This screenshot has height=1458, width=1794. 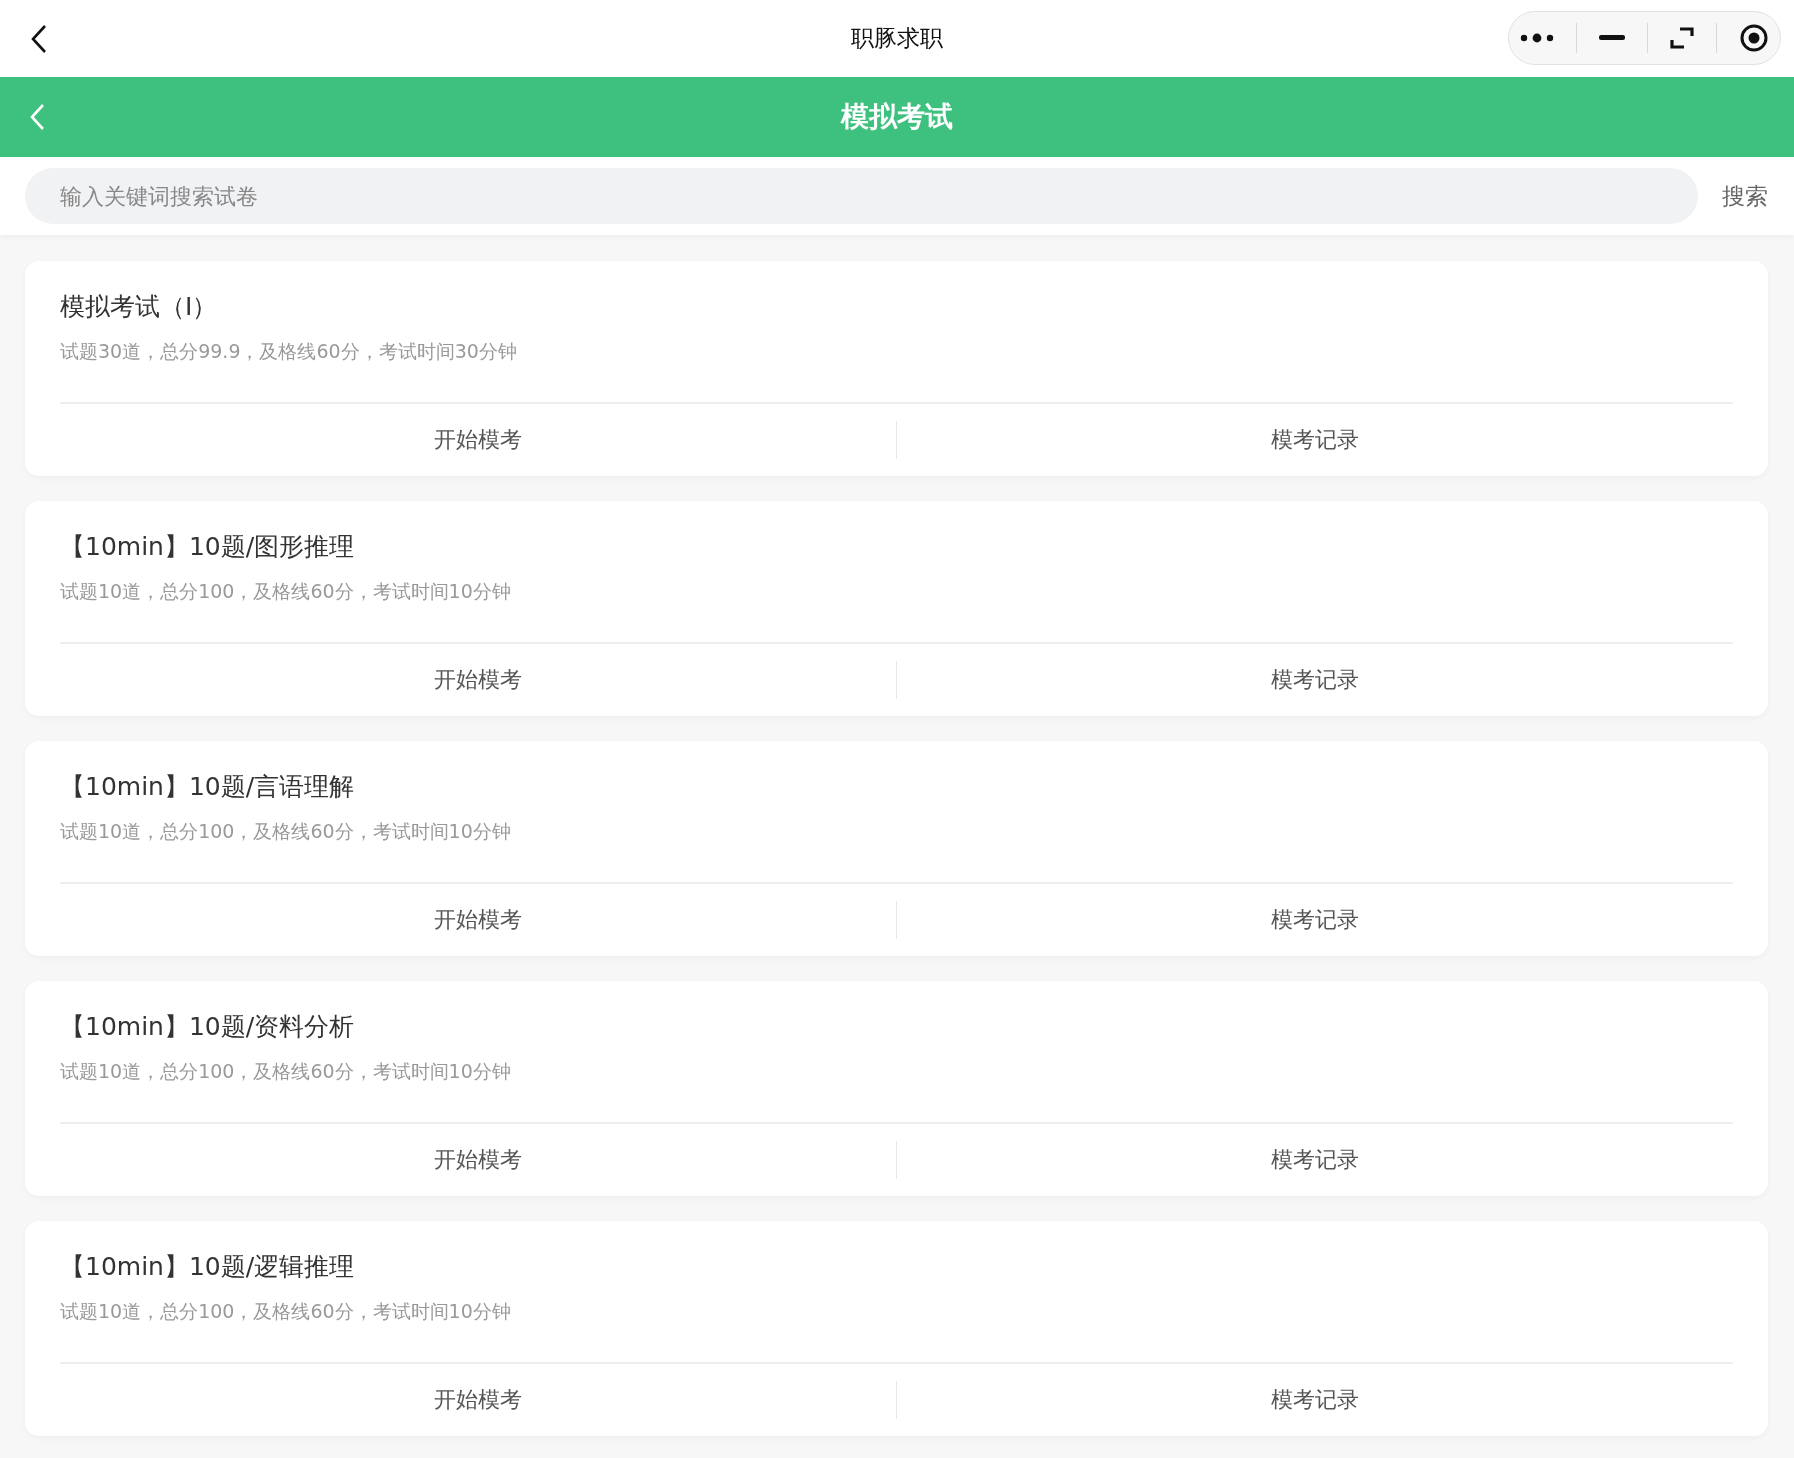 I want to click on more-icon, so click(x=1537, y=38).